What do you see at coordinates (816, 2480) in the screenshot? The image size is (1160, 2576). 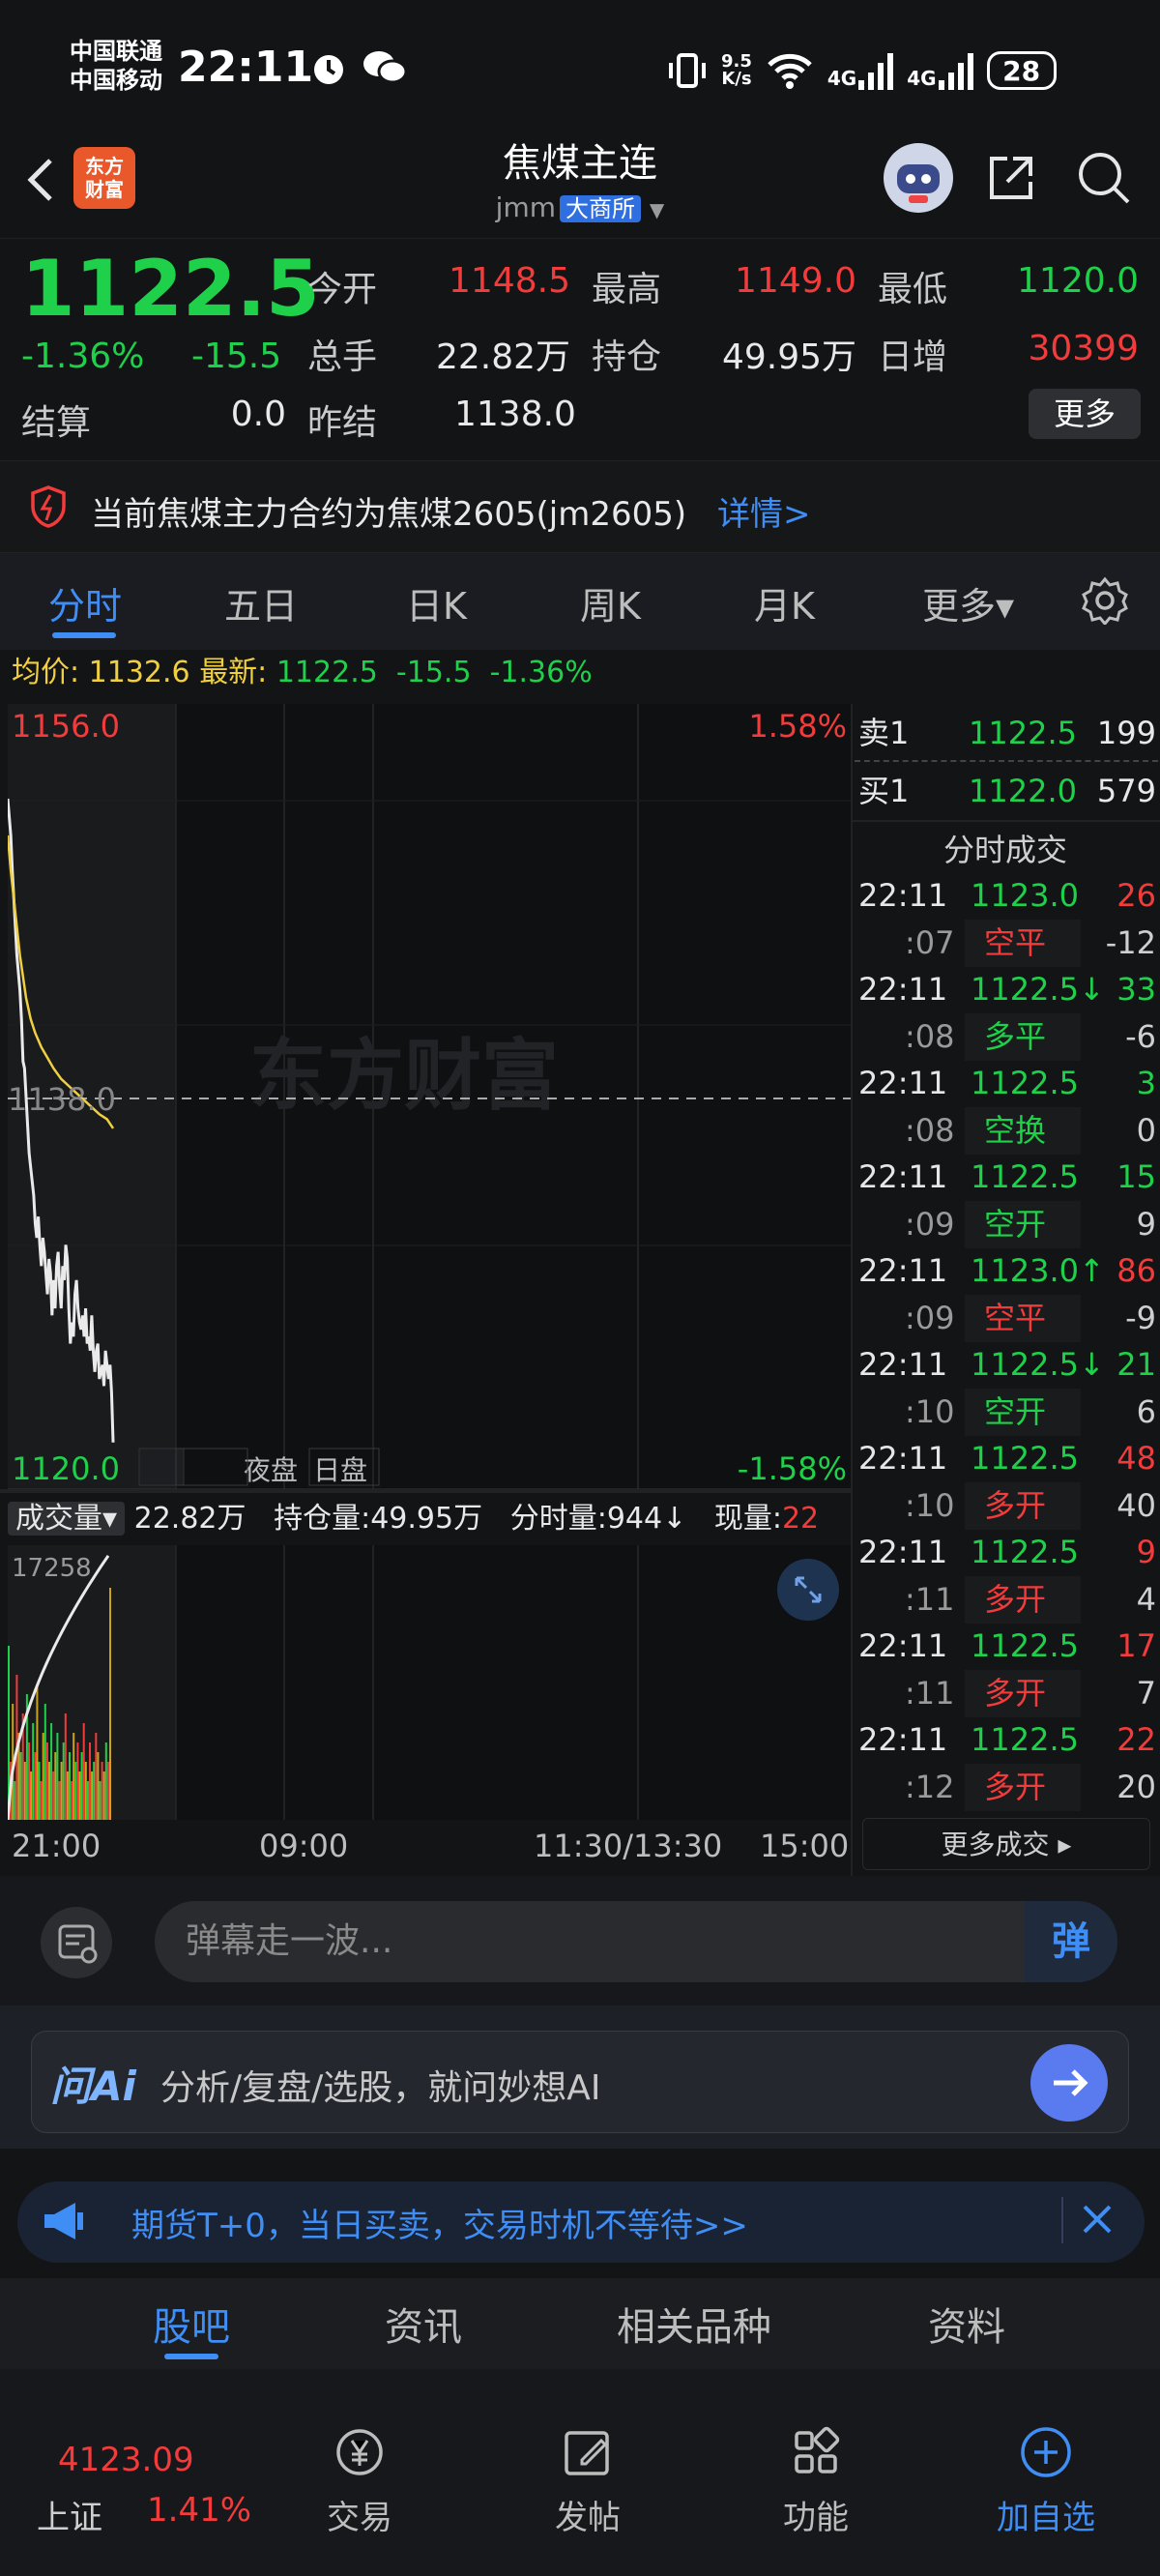 I see `nav-function: 功能` at bounding box center [816, 2480].